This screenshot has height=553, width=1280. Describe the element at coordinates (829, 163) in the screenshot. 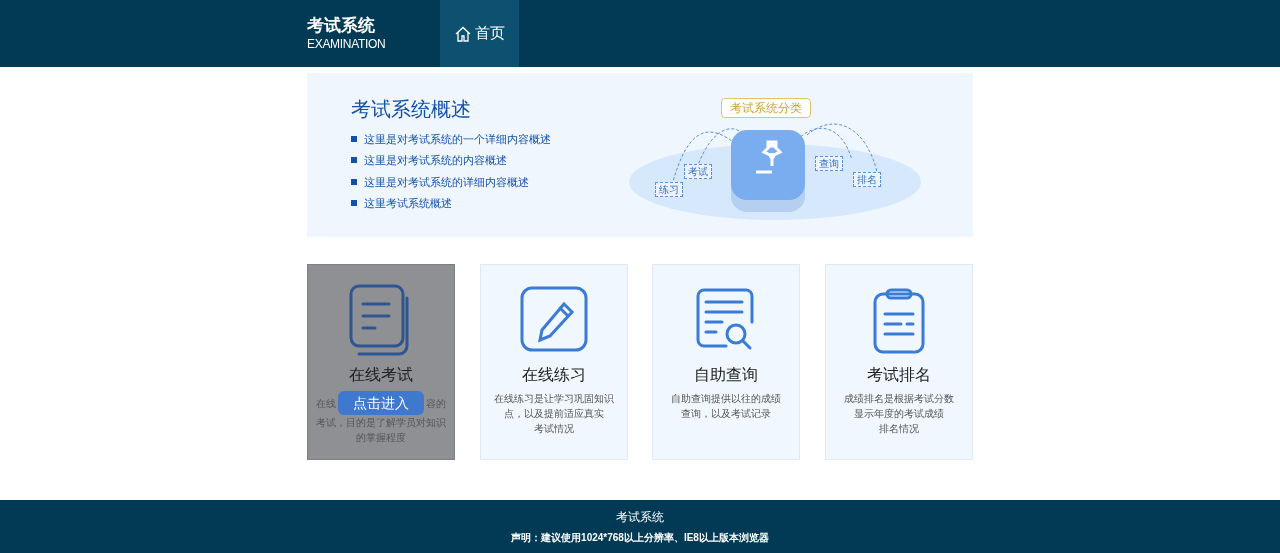

I see `category-tag: 查询` at that location.